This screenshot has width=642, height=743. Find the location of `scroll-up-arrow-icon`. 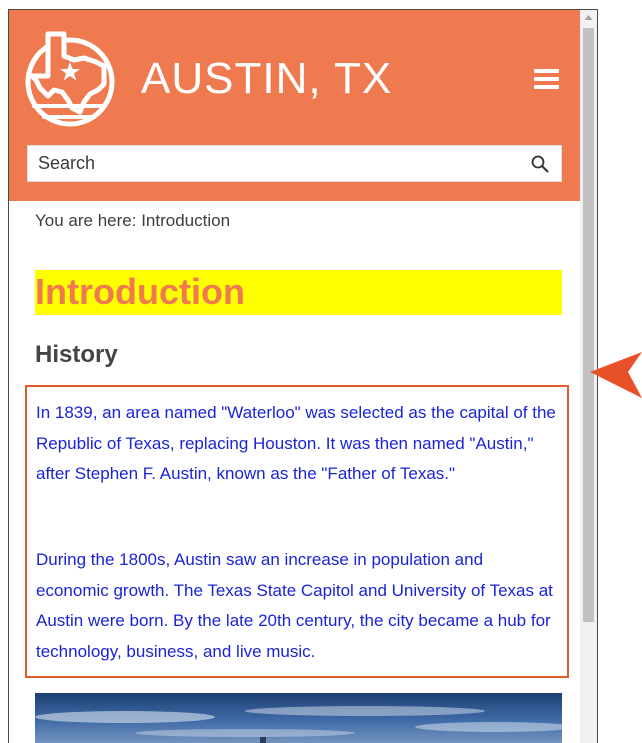

scroll-up-arrow-icon is located at coordinates (588, 18).